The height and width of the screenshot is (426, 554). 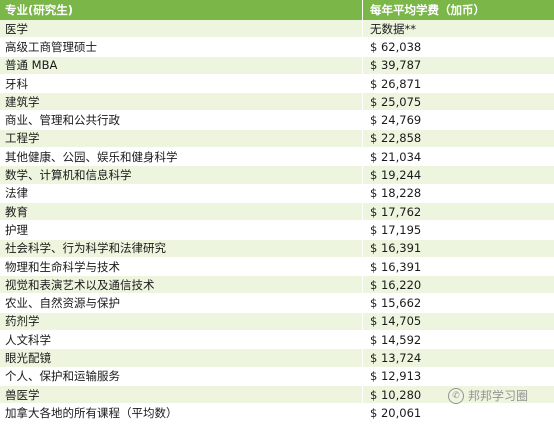 I want to click on table-row: 药剂学 $ 14,705, so click(x=277, y=322).